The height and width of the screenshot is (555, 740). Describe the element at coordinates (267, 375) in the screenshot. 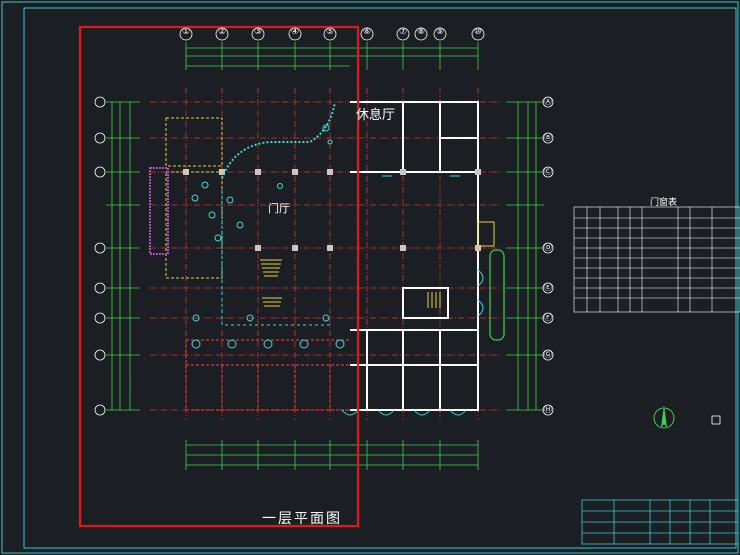

I see `left-walls` at that location.